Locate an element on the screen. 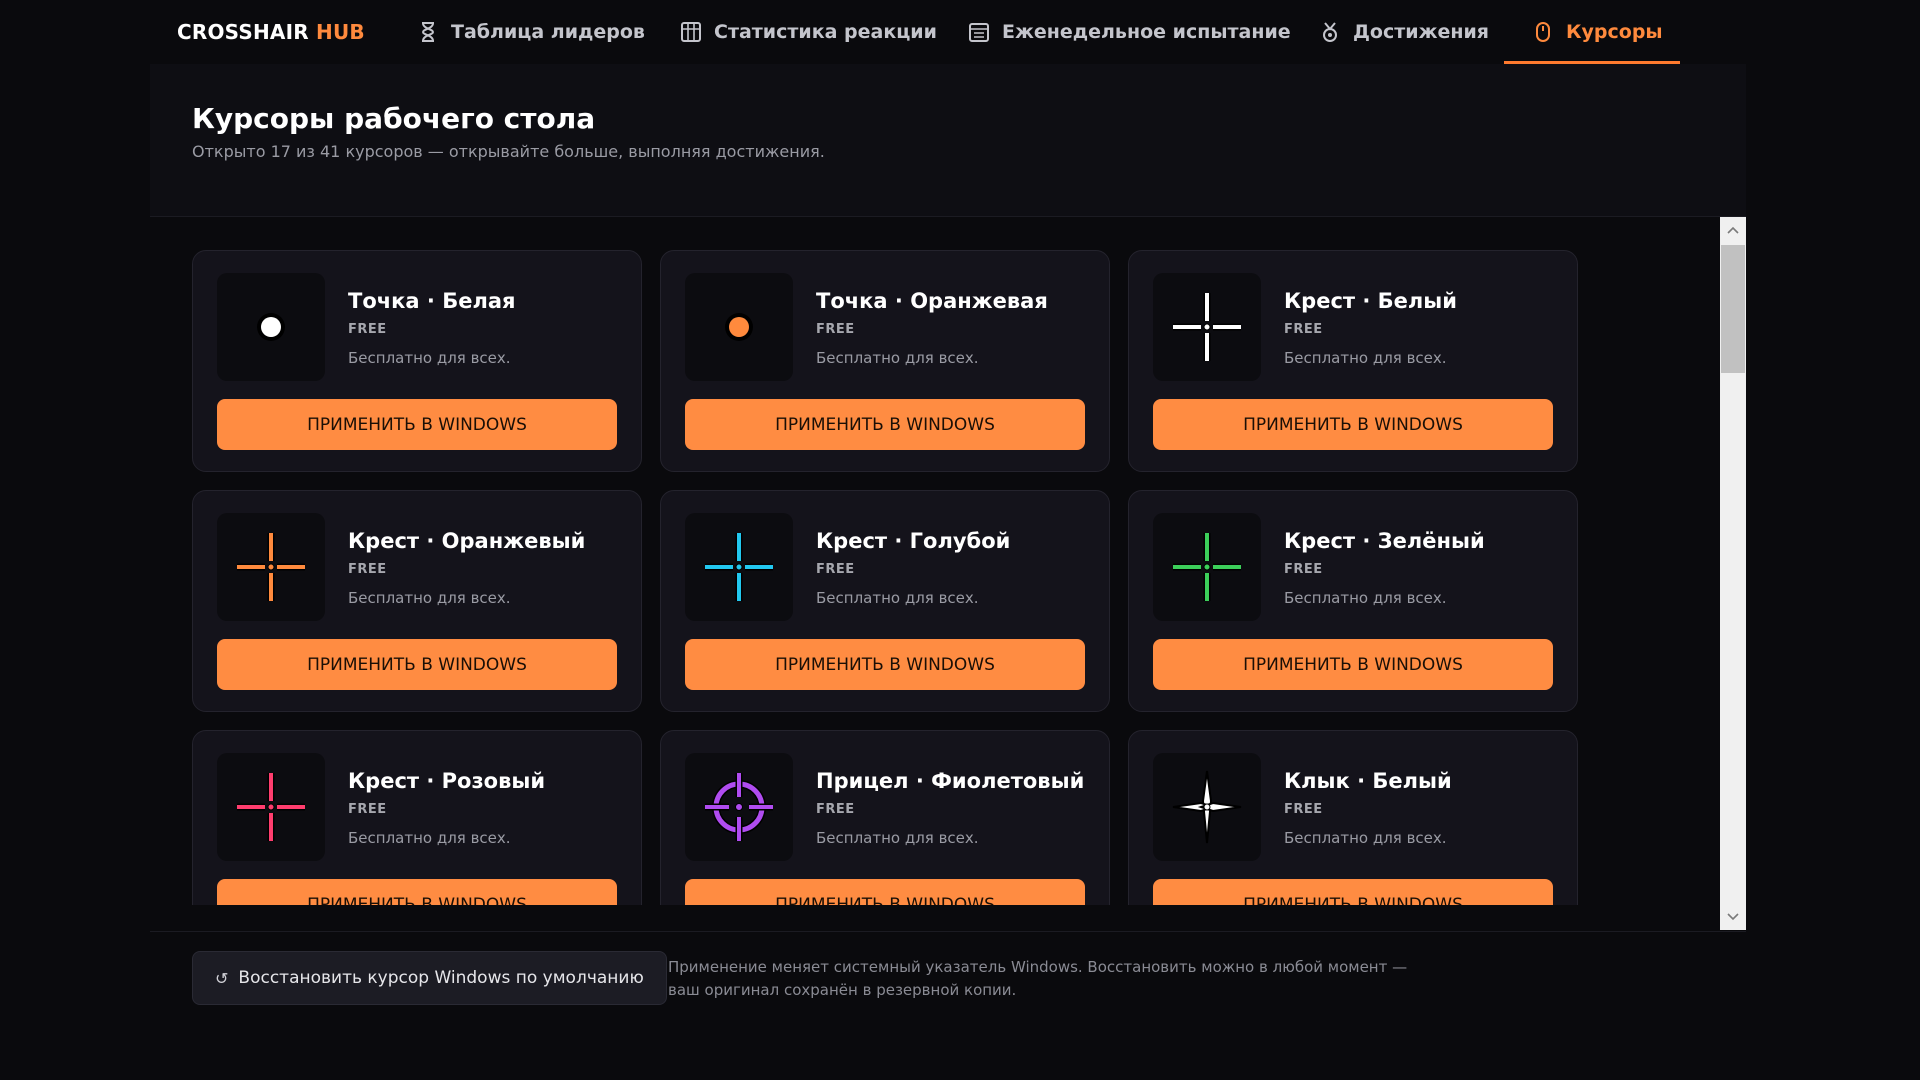  tab-weekly-challenge: Еженедельное испытание is located at coordinates (1129, 32).